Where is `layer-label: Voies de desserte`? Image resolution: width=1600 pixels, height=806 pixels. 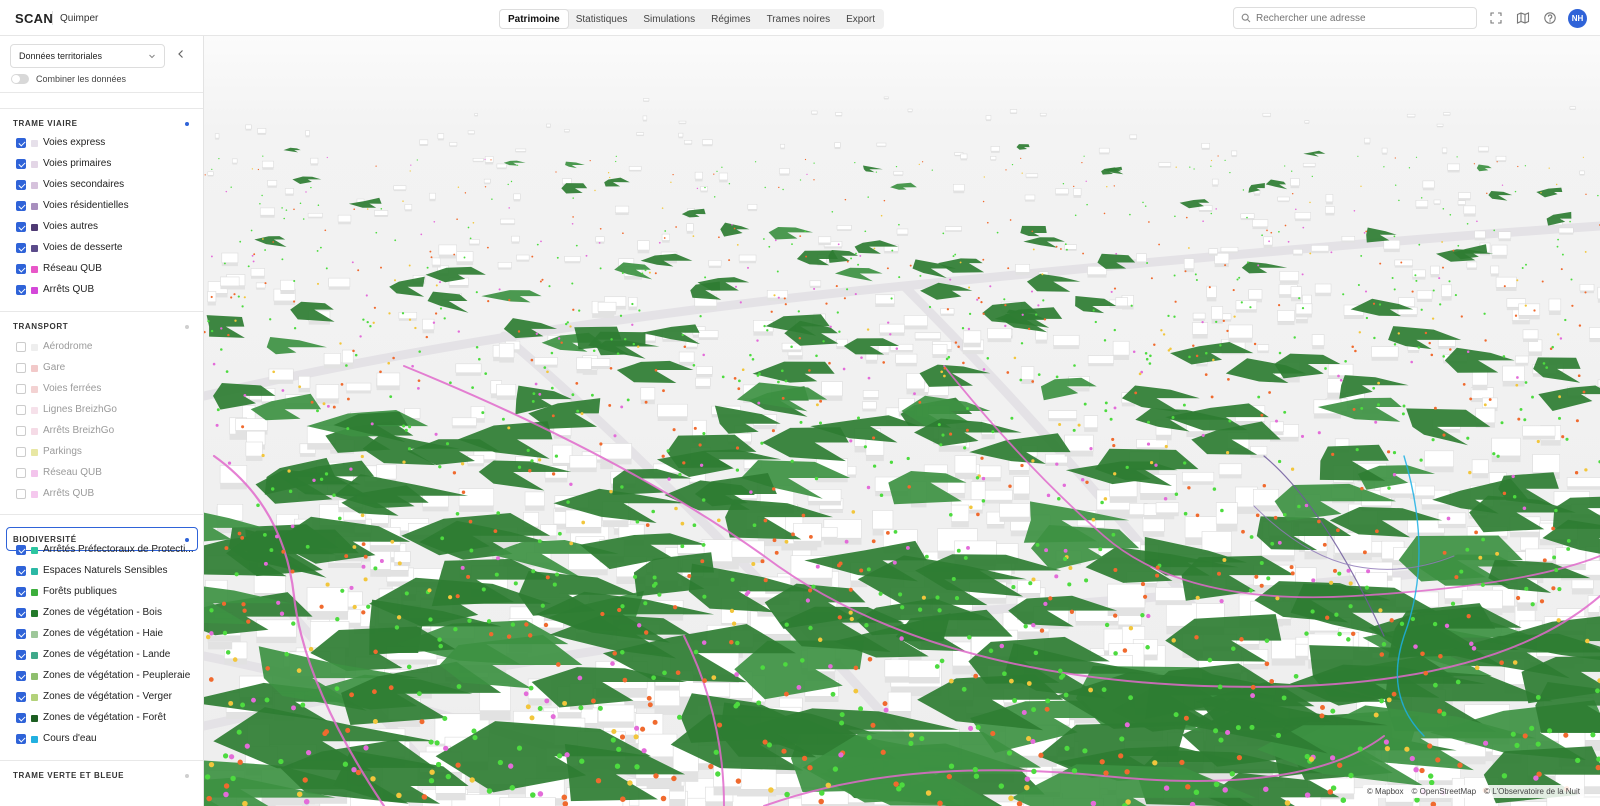
layer-label: Voies de desserte is located at coordinates (83, 247).